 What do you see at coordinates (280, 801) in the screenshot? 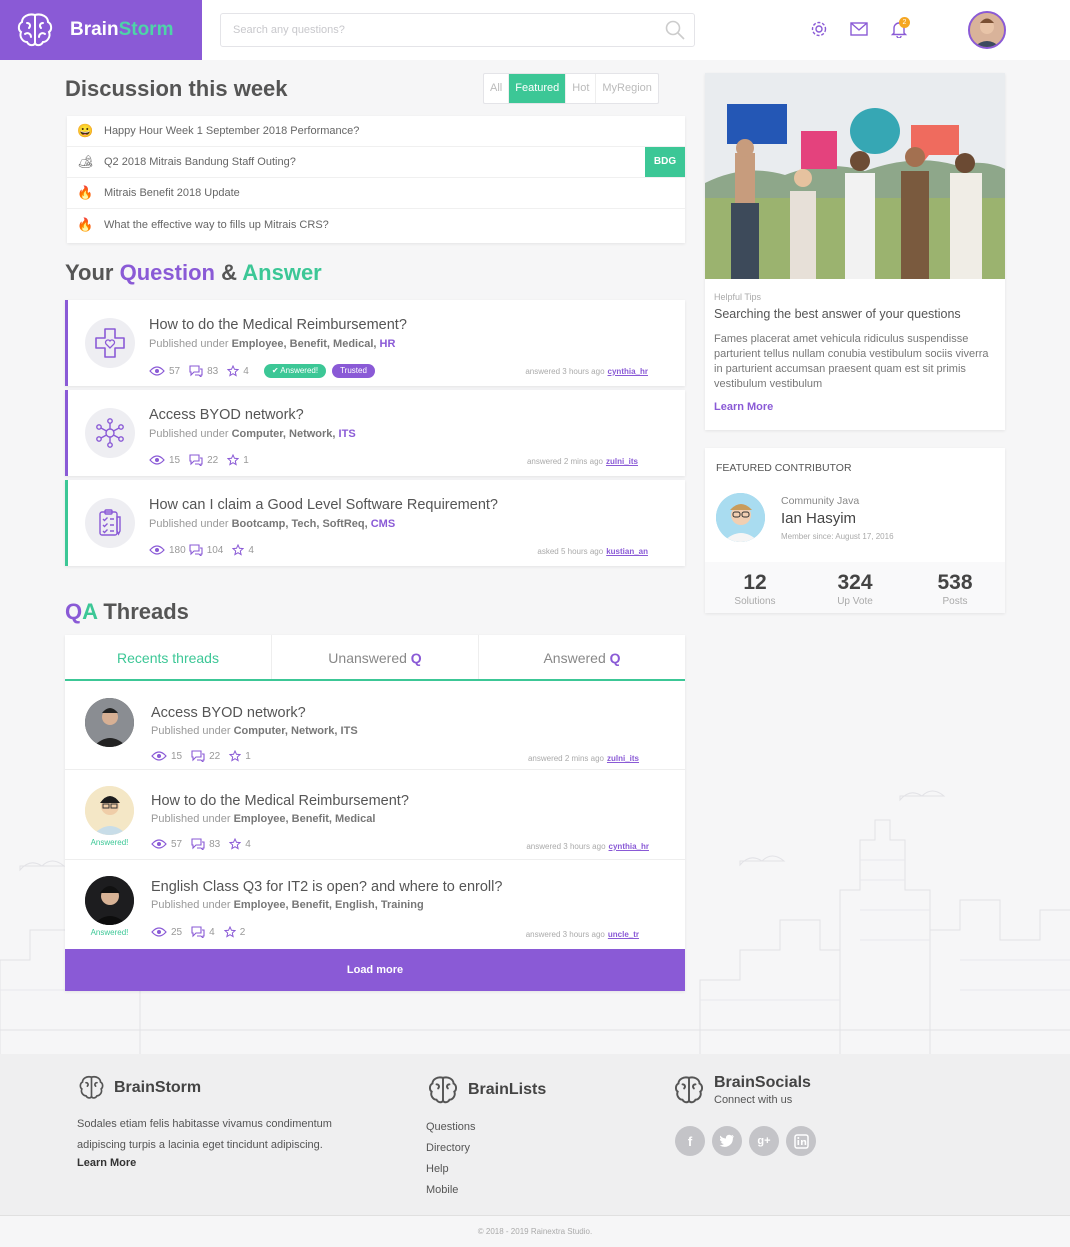
I see `thread-title: How to do the Medical Reimbursement?` at bounding box center [280, 801].